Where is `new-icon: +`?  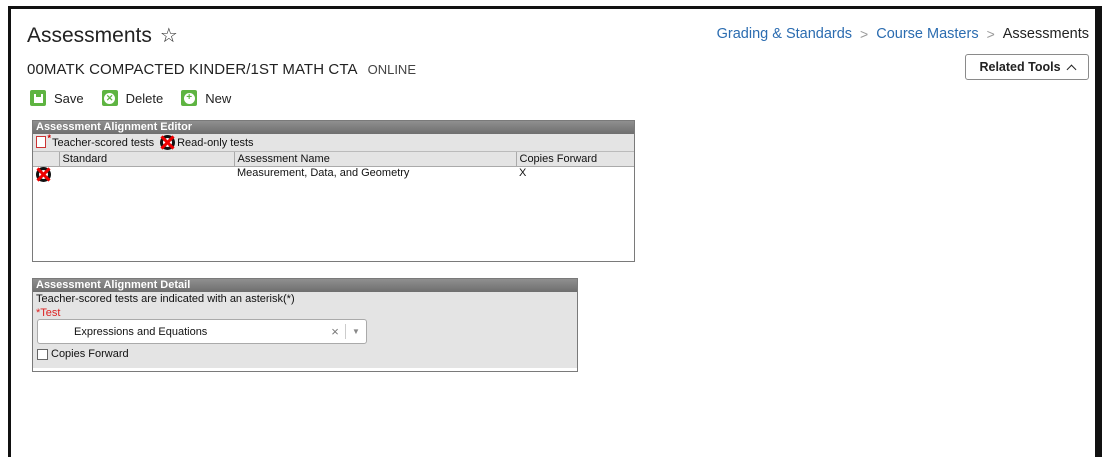
new-icon: + is located at coordinates (189, 98).